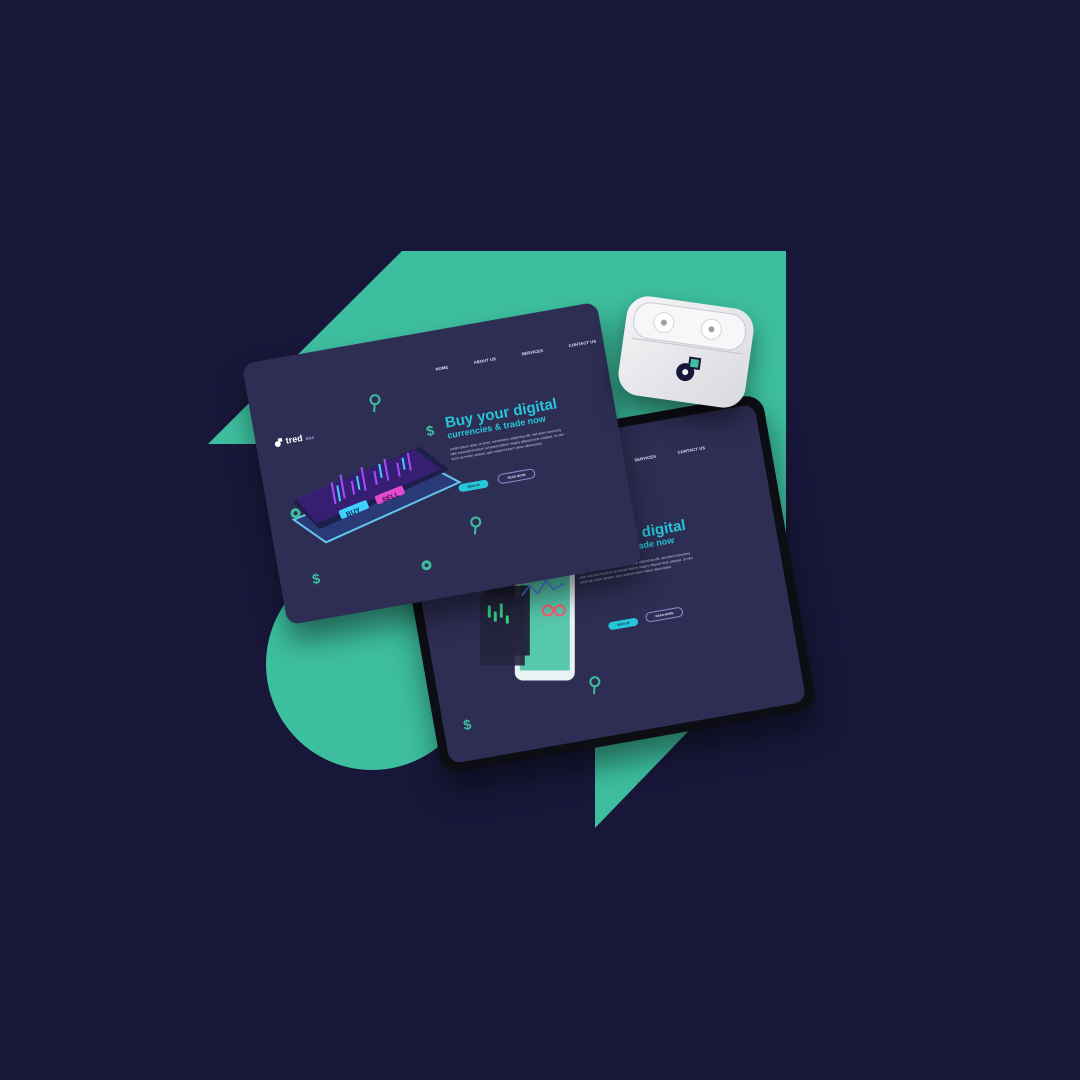  What do you see at coordinates (310, 438) in the screenshot?
I see `brand-sub: ERA` at bounding box center [310, 438].